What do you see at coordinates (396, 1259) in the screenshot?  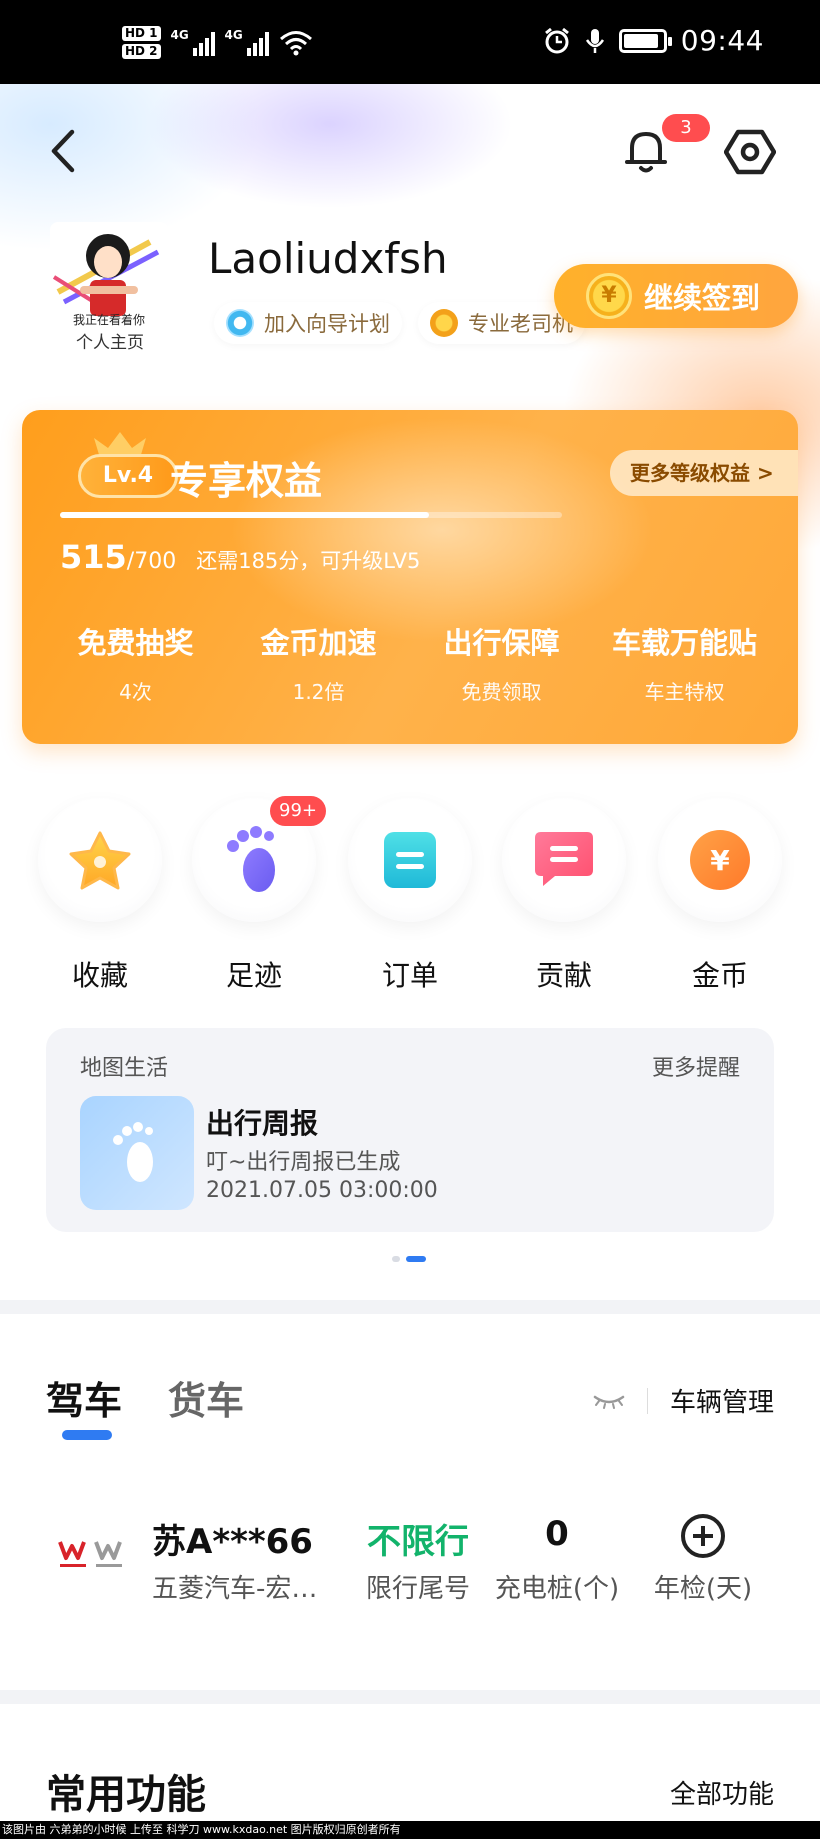 I see `carousel-dot` at bounding box center [396, 1259].